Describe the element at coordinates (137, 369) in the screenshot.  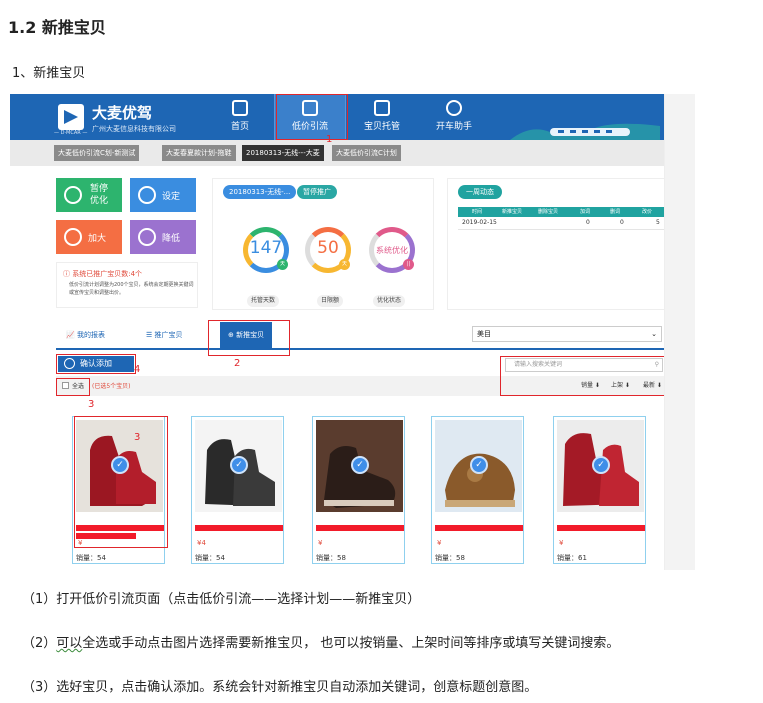
I see `annotation-number: 4` at that location.